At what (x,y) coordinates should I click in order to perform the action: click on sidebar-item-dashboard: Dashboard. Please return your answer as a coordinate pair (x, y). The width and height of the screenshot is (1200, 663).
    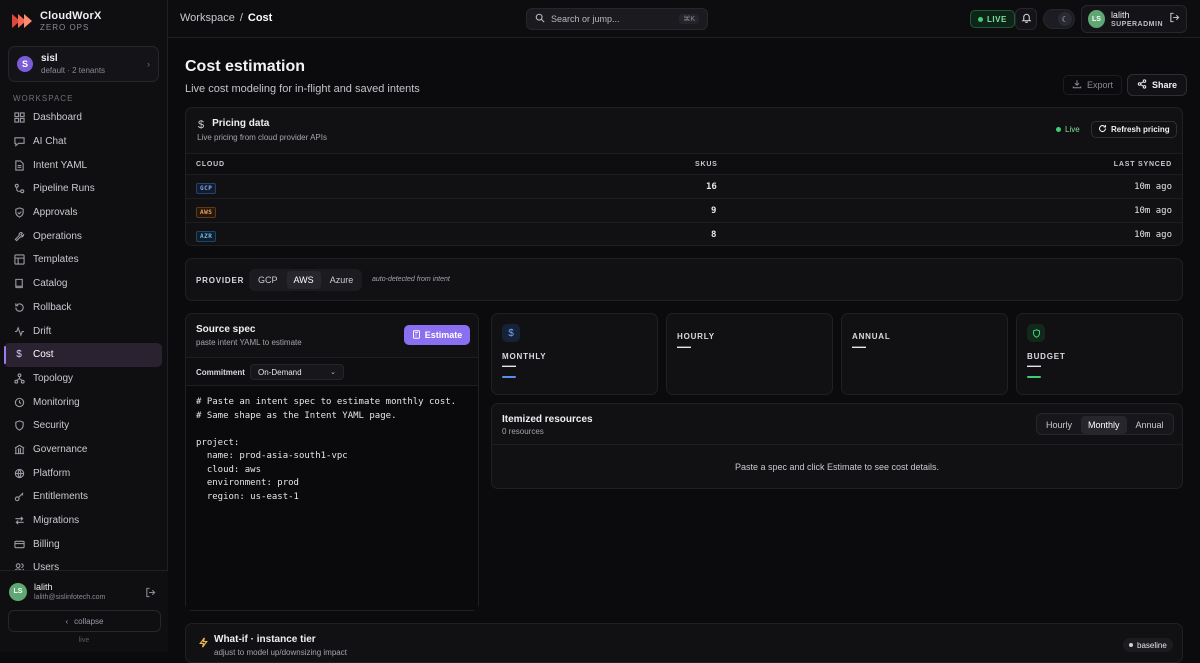
    Looking at the image, I should click on (83, 118).